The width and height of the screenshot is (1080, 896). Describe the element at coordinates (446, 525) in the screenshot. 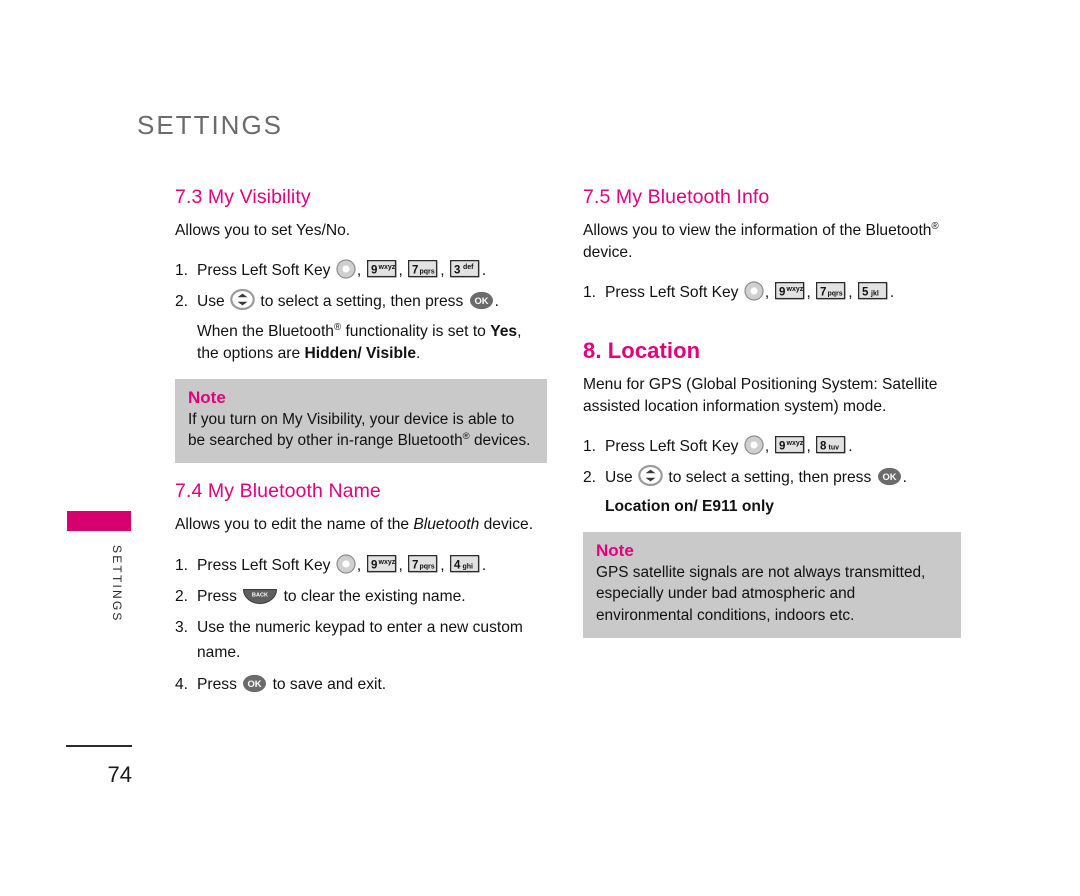

I see `intro-italic: Bluetooth` at that location.